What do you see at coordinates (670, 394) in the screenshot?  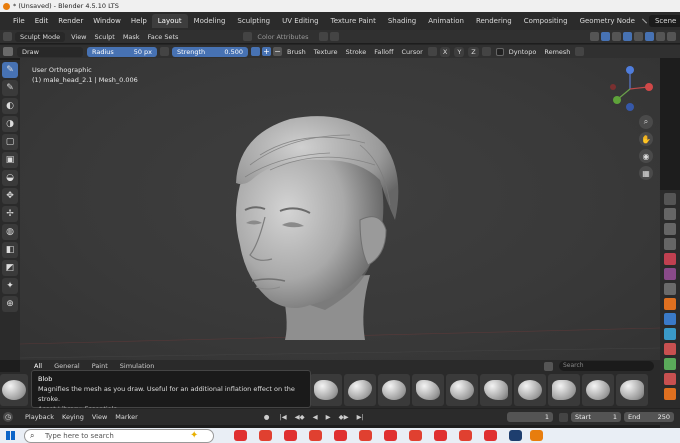 I see `texture-properties-icon` at bounding box center [670, 394].